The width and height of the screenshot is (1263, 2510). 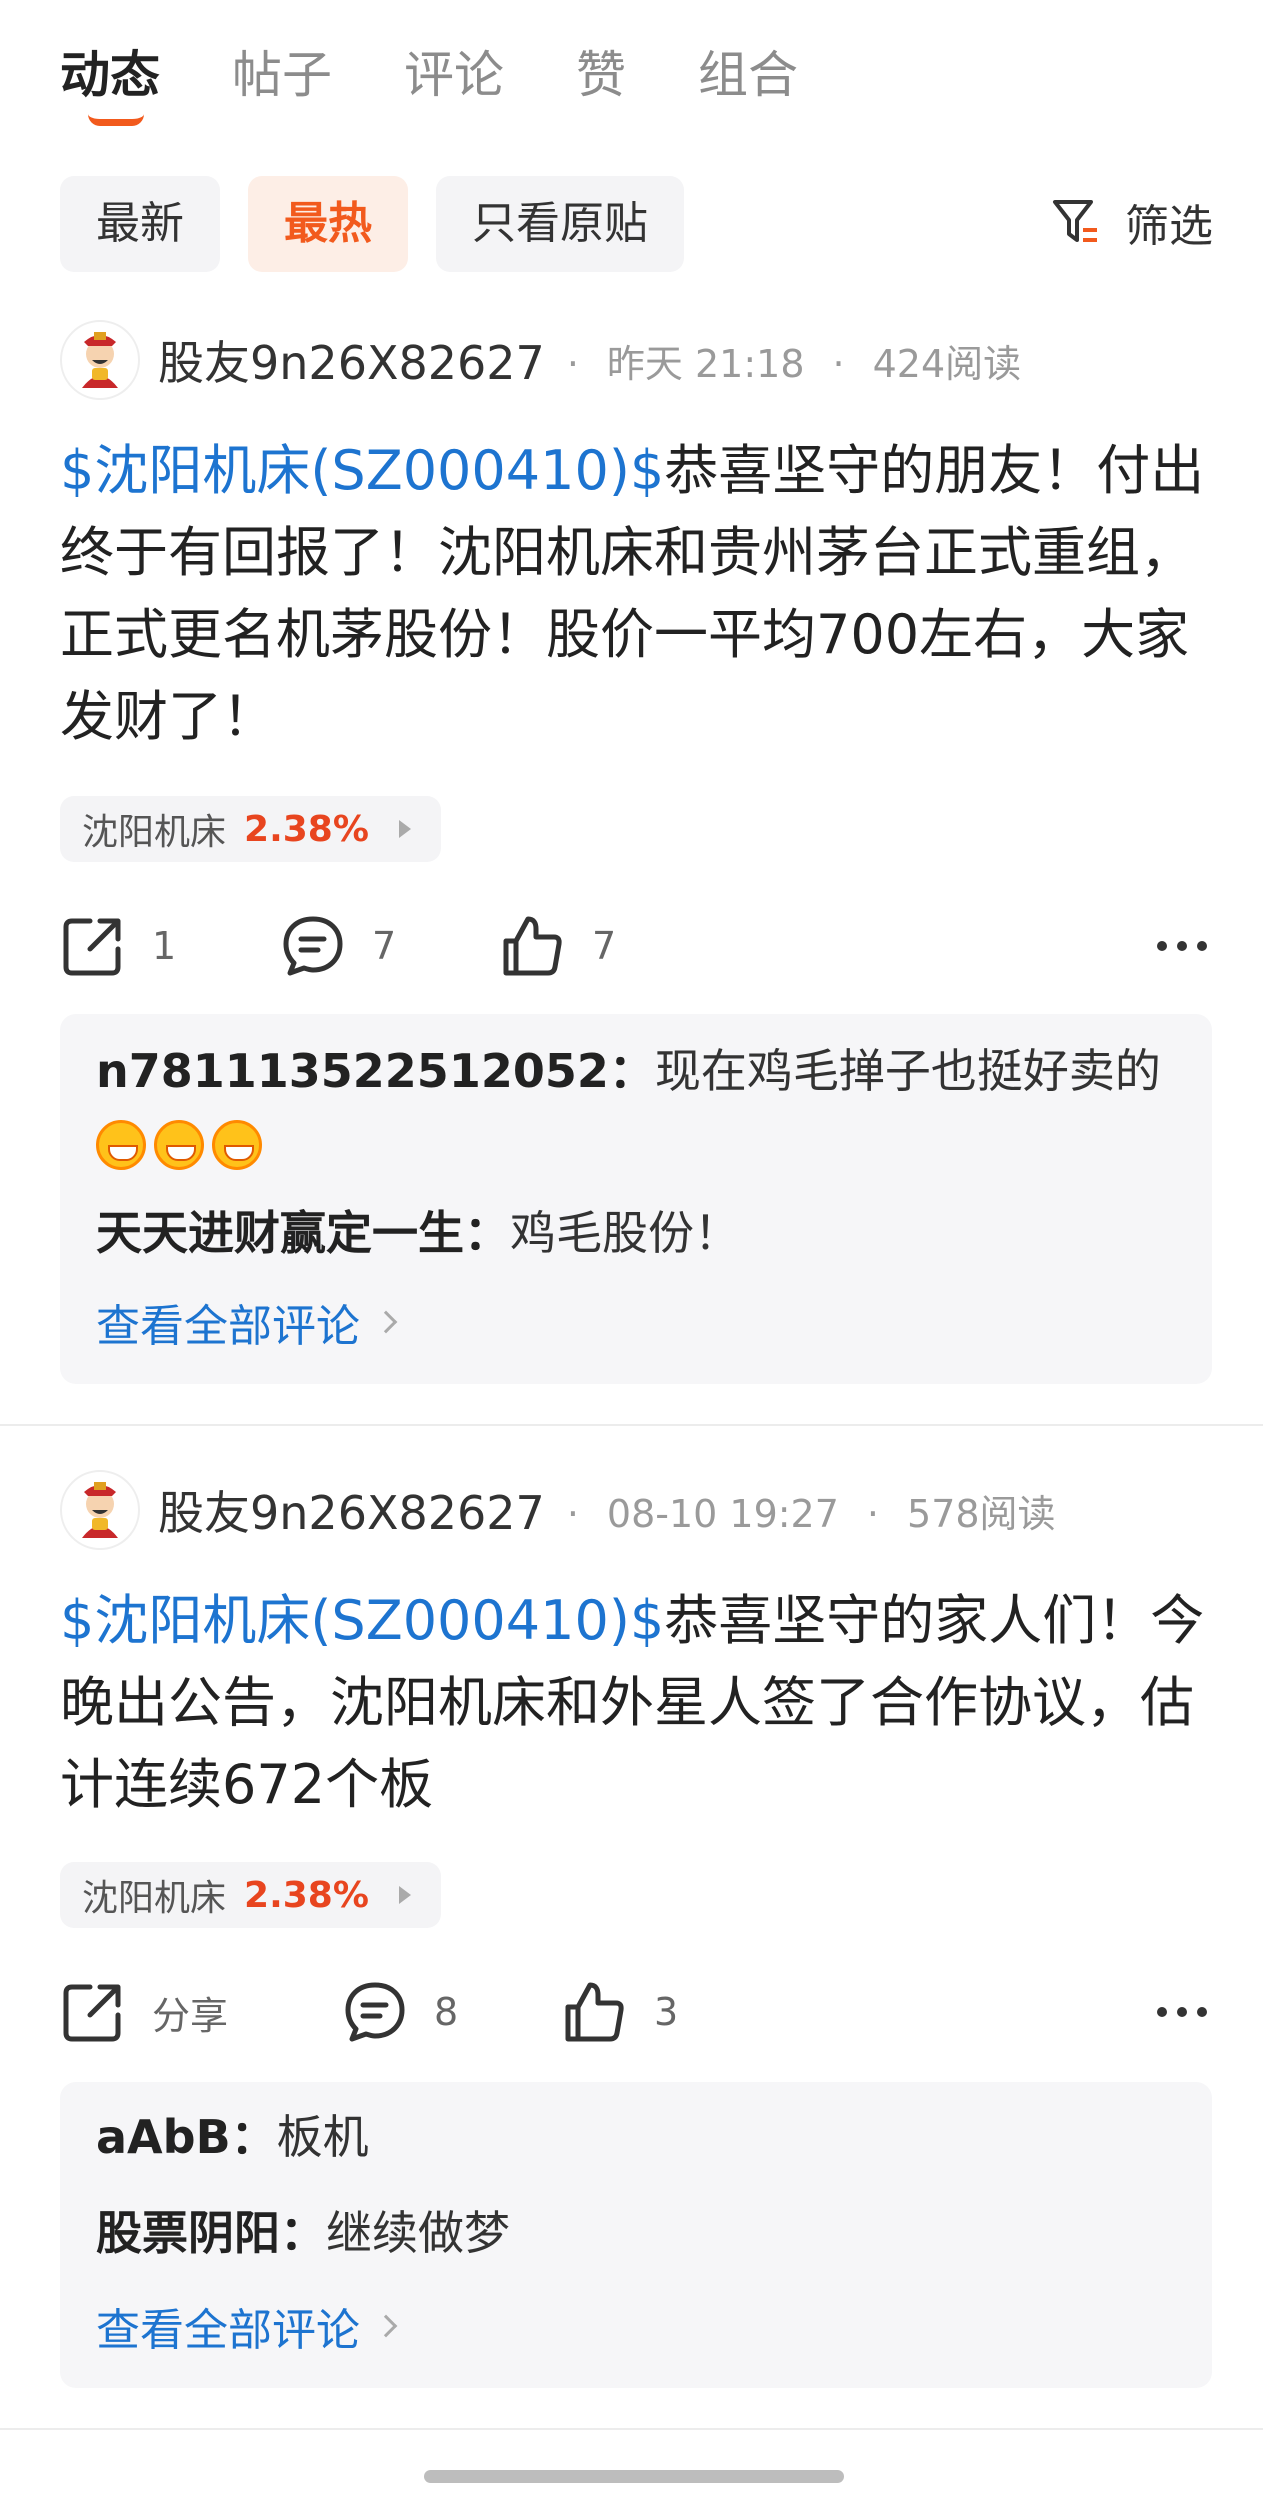 I want to click on filter-latest: 最新, so click(x=140, y=224).